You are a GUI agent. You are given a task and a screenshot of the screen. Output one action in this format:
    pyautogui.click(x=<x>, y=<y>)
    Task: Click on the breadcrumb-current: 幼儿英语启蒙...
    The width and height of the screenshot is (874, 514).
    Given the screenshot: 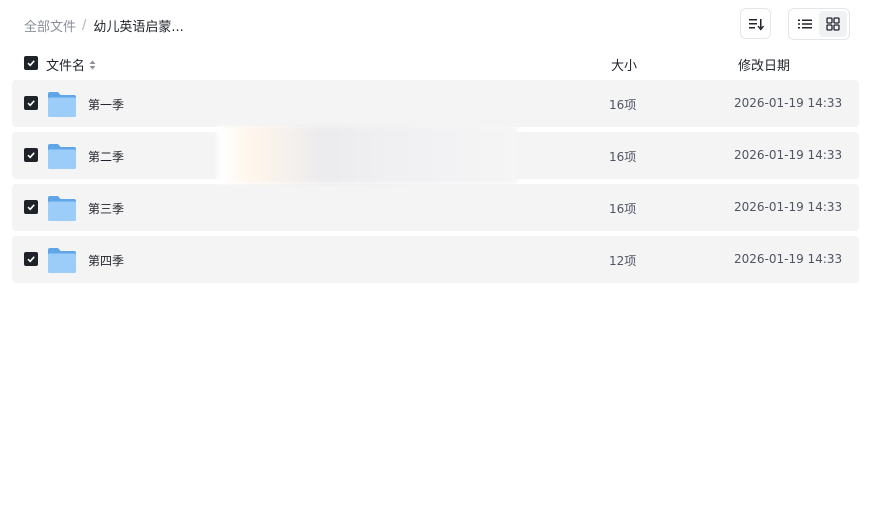 What is the action you would take?
    pyautogui.click(x=138, y=27)
    